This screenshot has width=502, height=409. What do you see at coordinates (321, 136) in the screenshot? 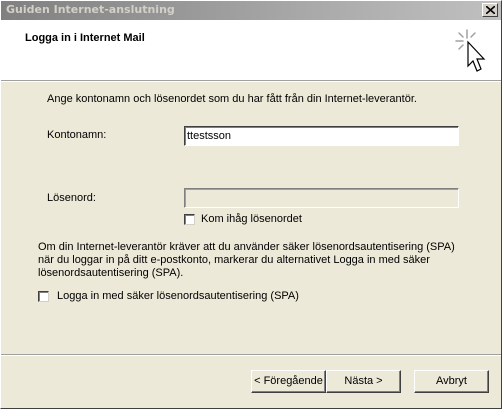
I see `account-name-input` at bounding box center [321, 136].